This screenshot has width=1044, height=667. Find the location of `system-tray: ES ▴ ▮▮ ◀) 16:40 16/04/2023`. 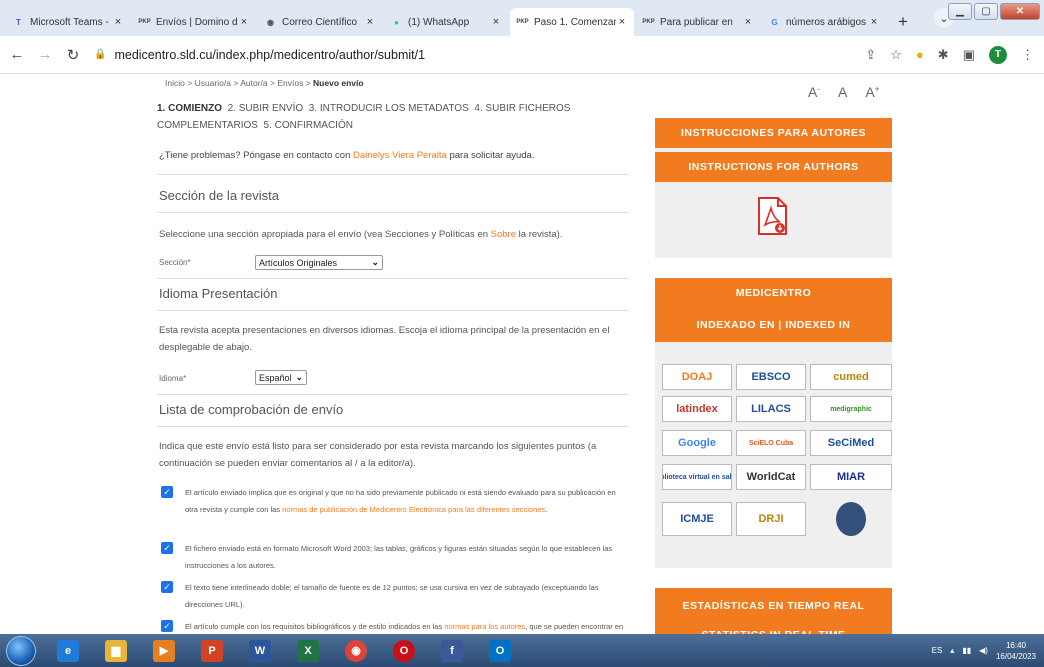

system-tray: ES ▴ ▮▮ ◀) 16:40 16/04/2023 is located at coordinates (984, 650).